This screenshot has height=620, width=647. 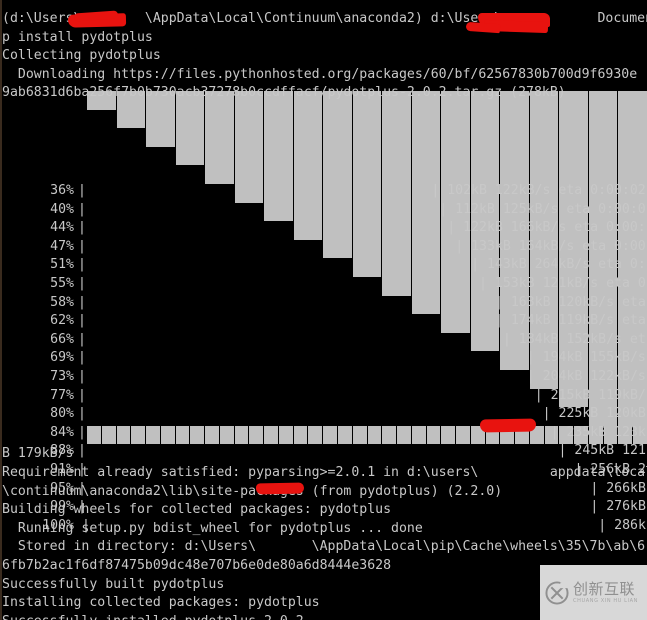 What do you see at coordinates (558, 265) in the screenshot?
I see `progress-rate-label: | 143kB 264kB/s eta 0:` at bounding box center [558, 265].